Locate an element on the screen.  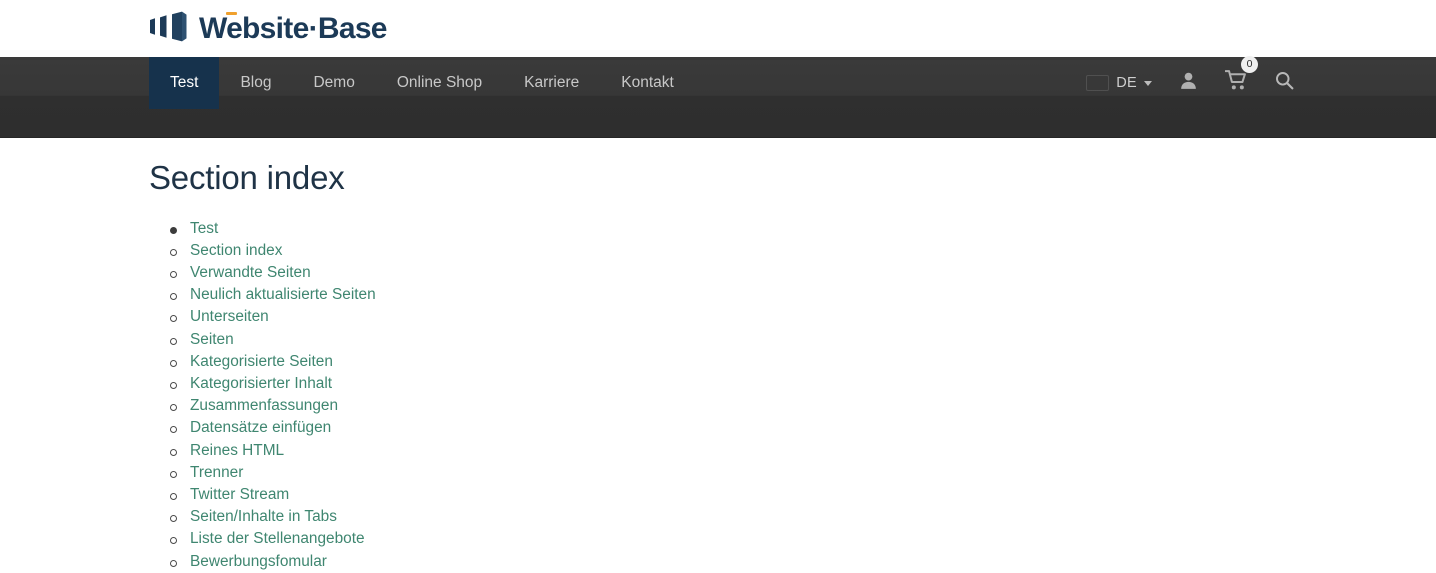
nav-item-blog: Blog is located at coordinates (255, 83).